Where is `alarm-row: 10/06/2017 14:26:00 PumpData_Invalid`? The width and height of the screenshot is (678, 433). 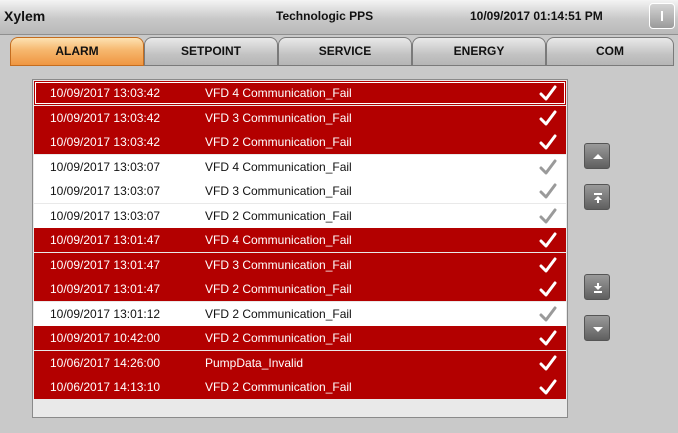
alarm-row: 10/06/2017 14:26:00 PumpData_Invalid is located at coordinates (300, 362).